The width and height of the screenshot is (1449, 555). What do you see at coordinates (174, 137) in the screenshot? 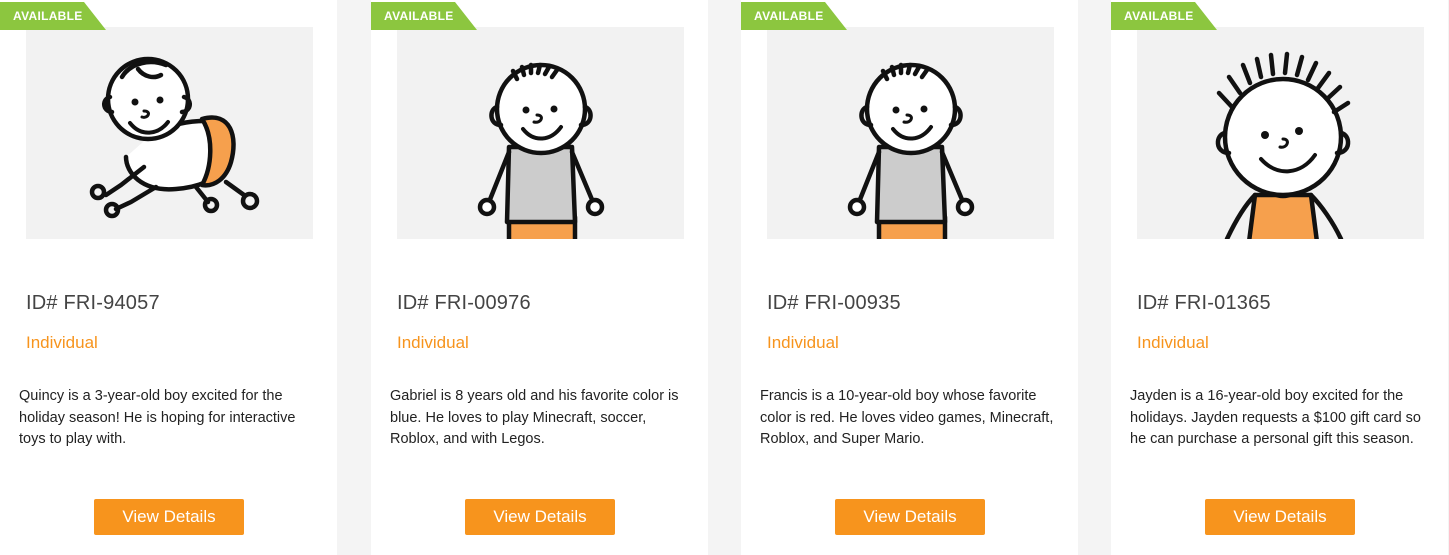
I see `crawling-baby-icon` at bounding box center [174, 137].